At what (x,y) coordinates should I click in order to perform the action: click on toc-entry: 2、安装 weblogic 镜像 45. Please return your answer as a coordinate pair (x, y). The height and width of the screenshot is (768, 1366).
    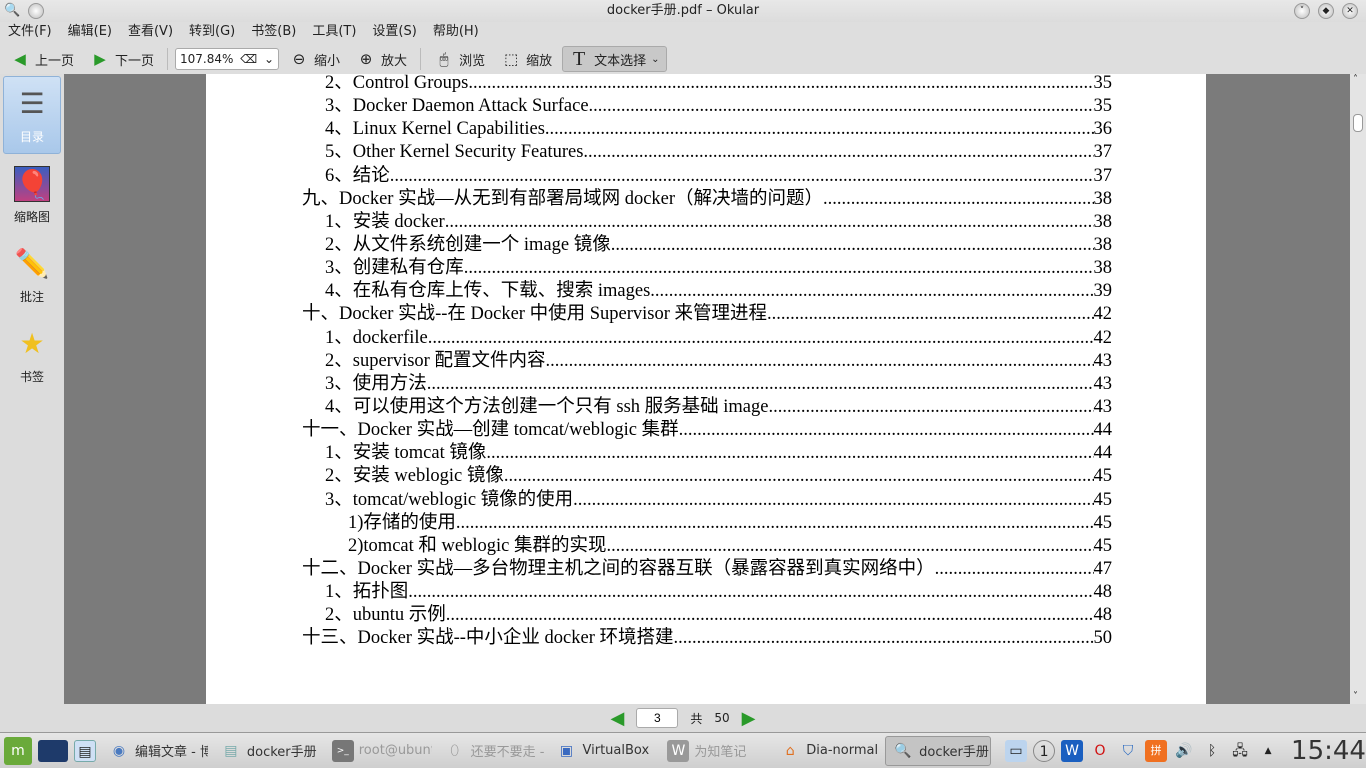
    Looking at the image, I should click on (707, 476).